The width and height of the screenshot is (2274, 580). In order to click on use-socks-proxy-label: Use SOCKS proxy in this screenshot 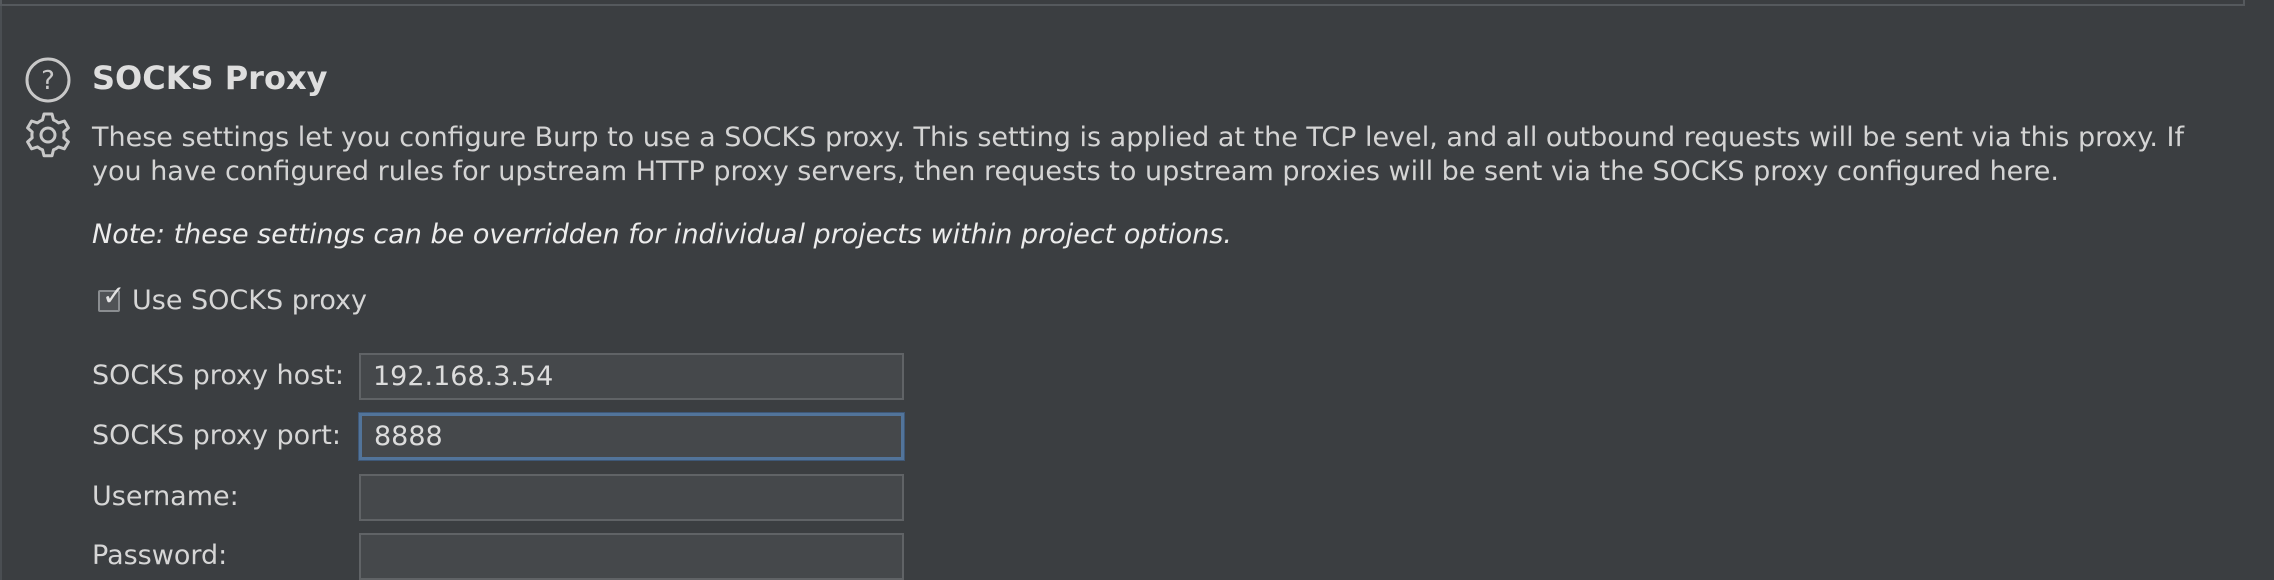, I will do `click(249, 300)`.